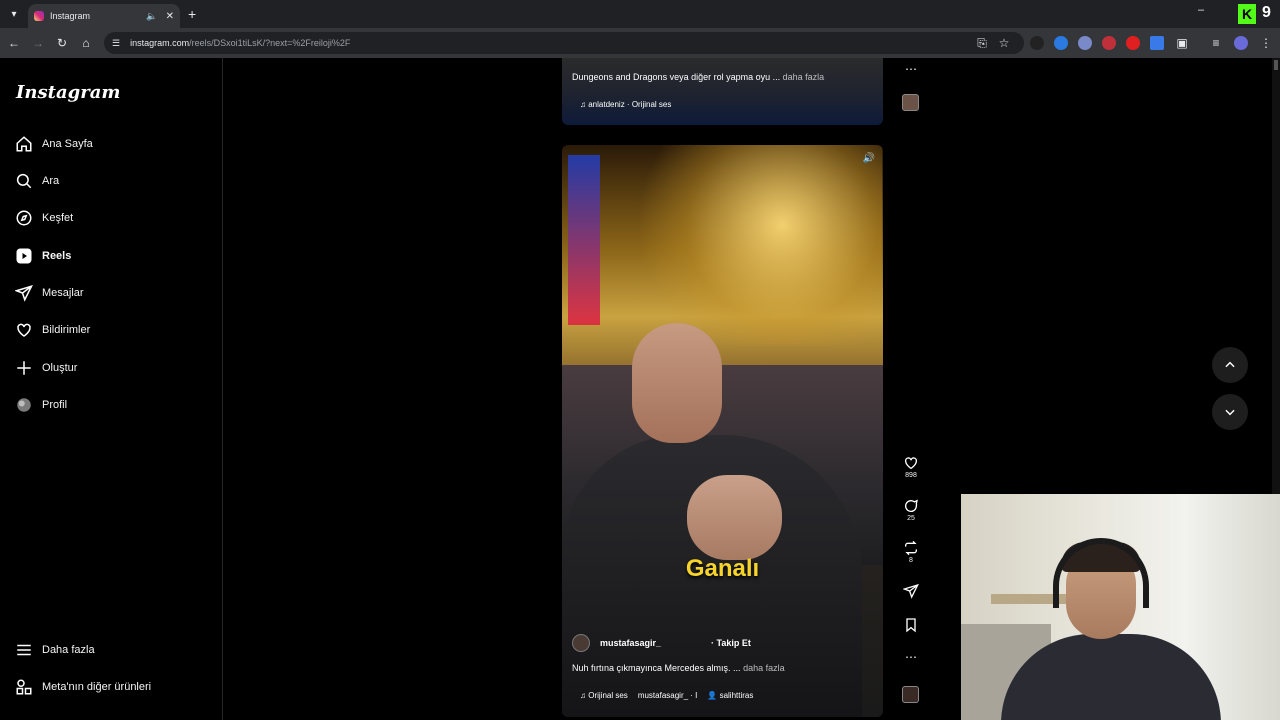 The height and width of the screenshot is (720, 1280). Describe the element at coordinates (24, 687) in the screenshot. I see `meta-products-icon` at that location.